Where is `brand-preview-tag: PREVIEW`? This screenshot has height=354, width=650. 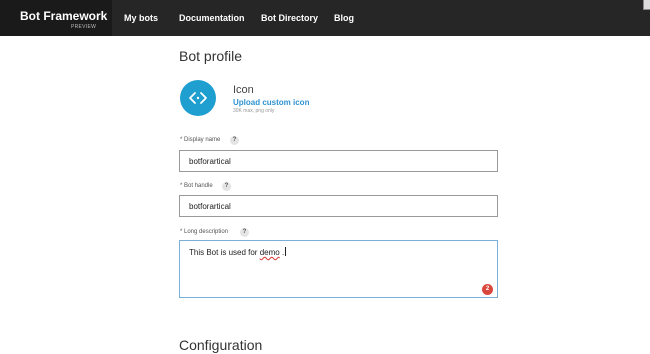 brand-preview-tag: PREVIEW is located at coordinates (84, 27).